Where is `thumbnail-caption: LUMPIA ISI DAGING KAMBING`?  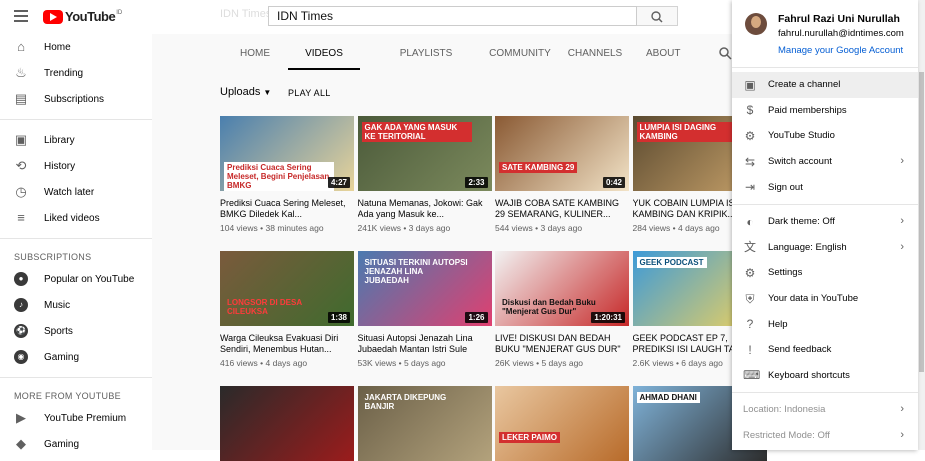
thumbnail-caption: LUMPIA ISI DAGING KAMBING is located at coordinates (691, 132).